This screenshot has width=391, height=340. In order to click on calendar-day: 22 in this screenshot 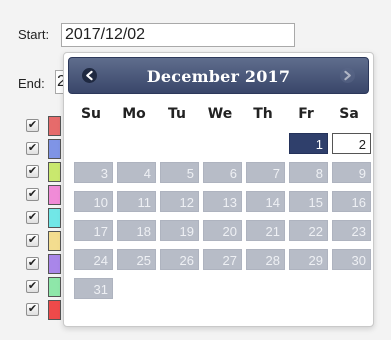, I will do `click(308, 230)`.